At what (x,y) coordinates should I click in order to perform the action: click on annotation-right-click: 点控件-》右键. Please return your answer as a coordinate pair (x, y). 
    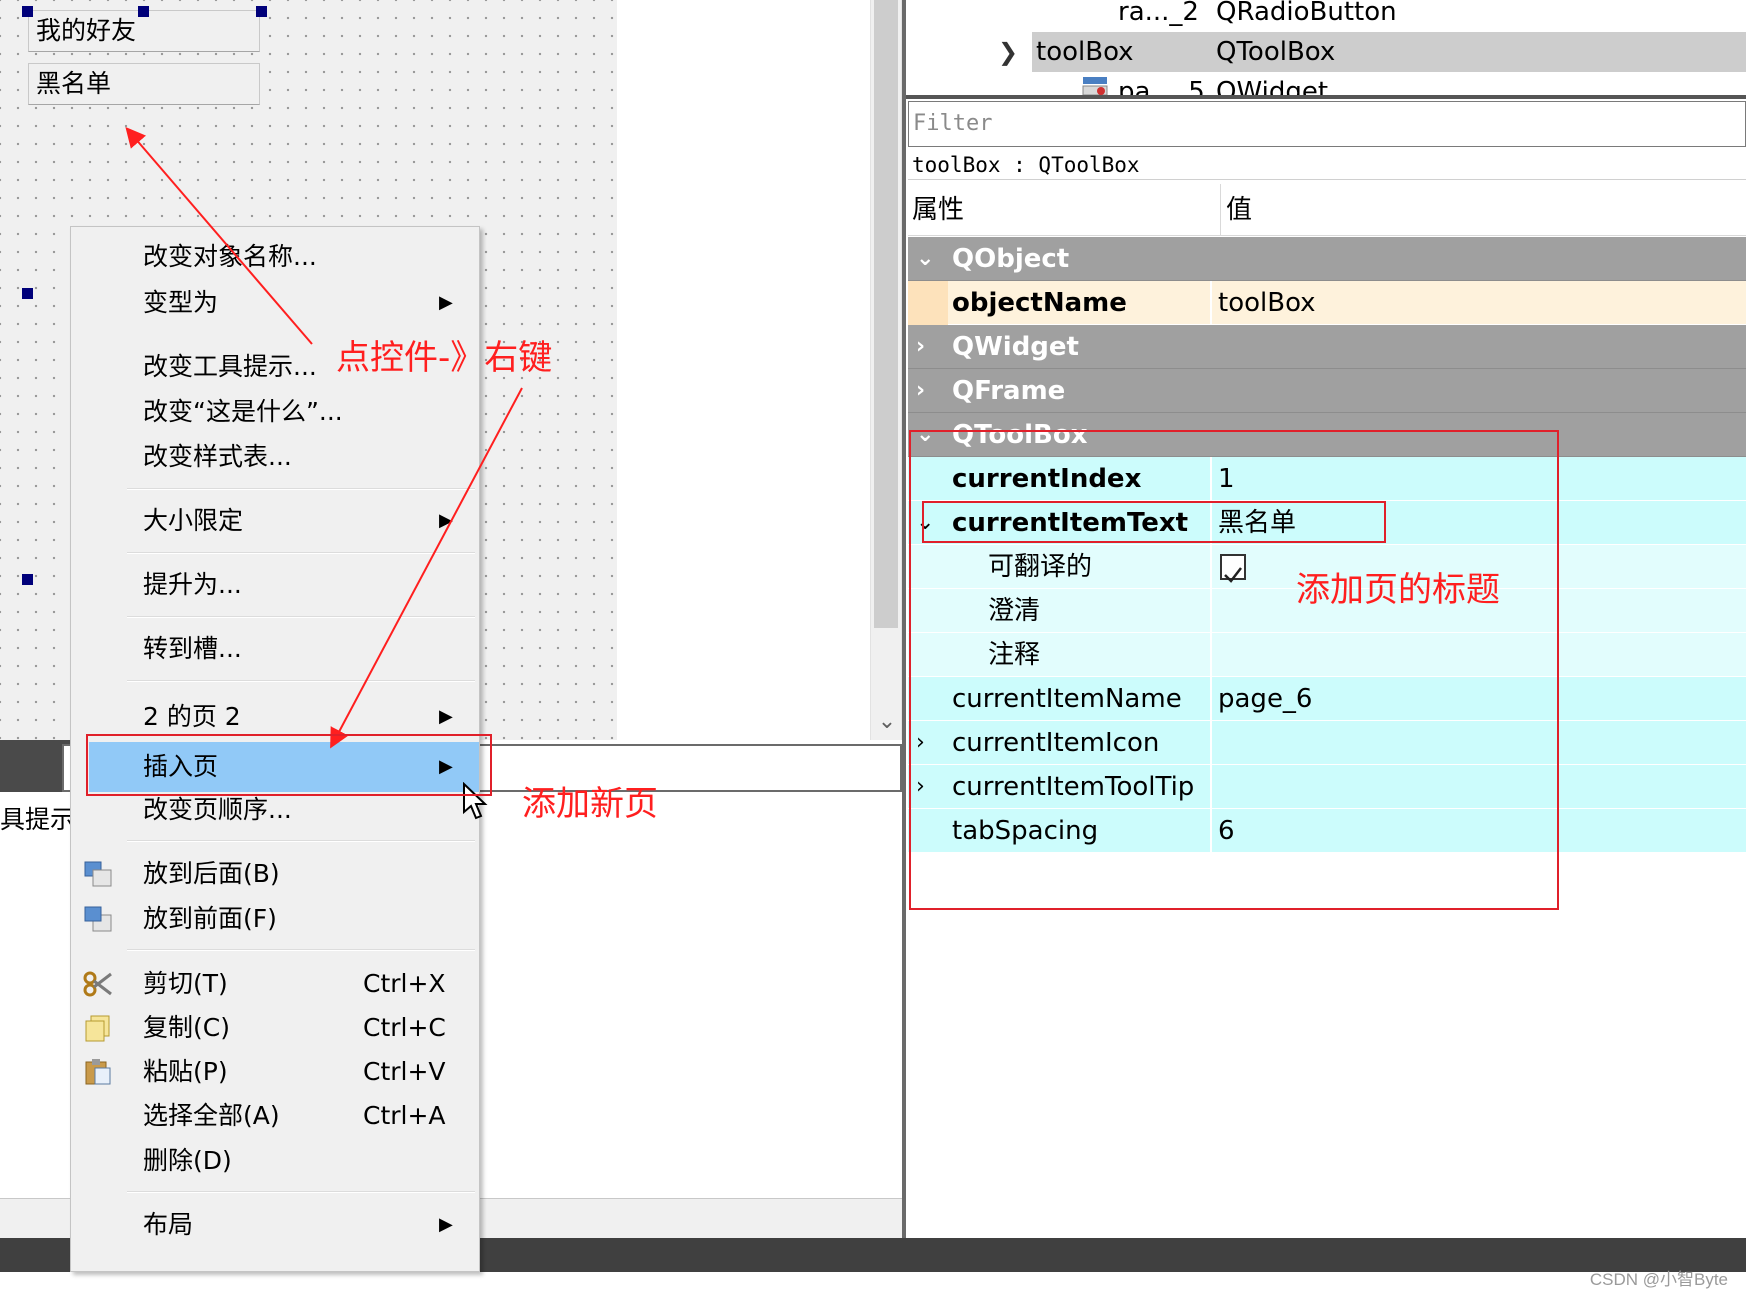
    Looking at the image, I should click on (444, 358).